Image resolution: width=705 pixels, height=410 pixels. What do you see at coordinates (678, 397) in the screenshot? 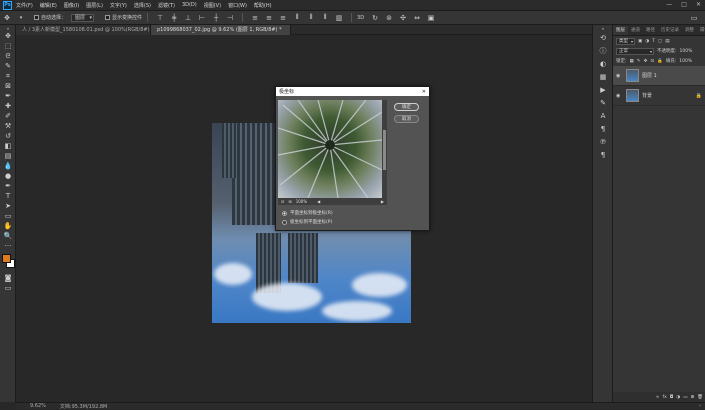
I see `adjustment-layer-icon: ◑` at bounding box center [678, 397].